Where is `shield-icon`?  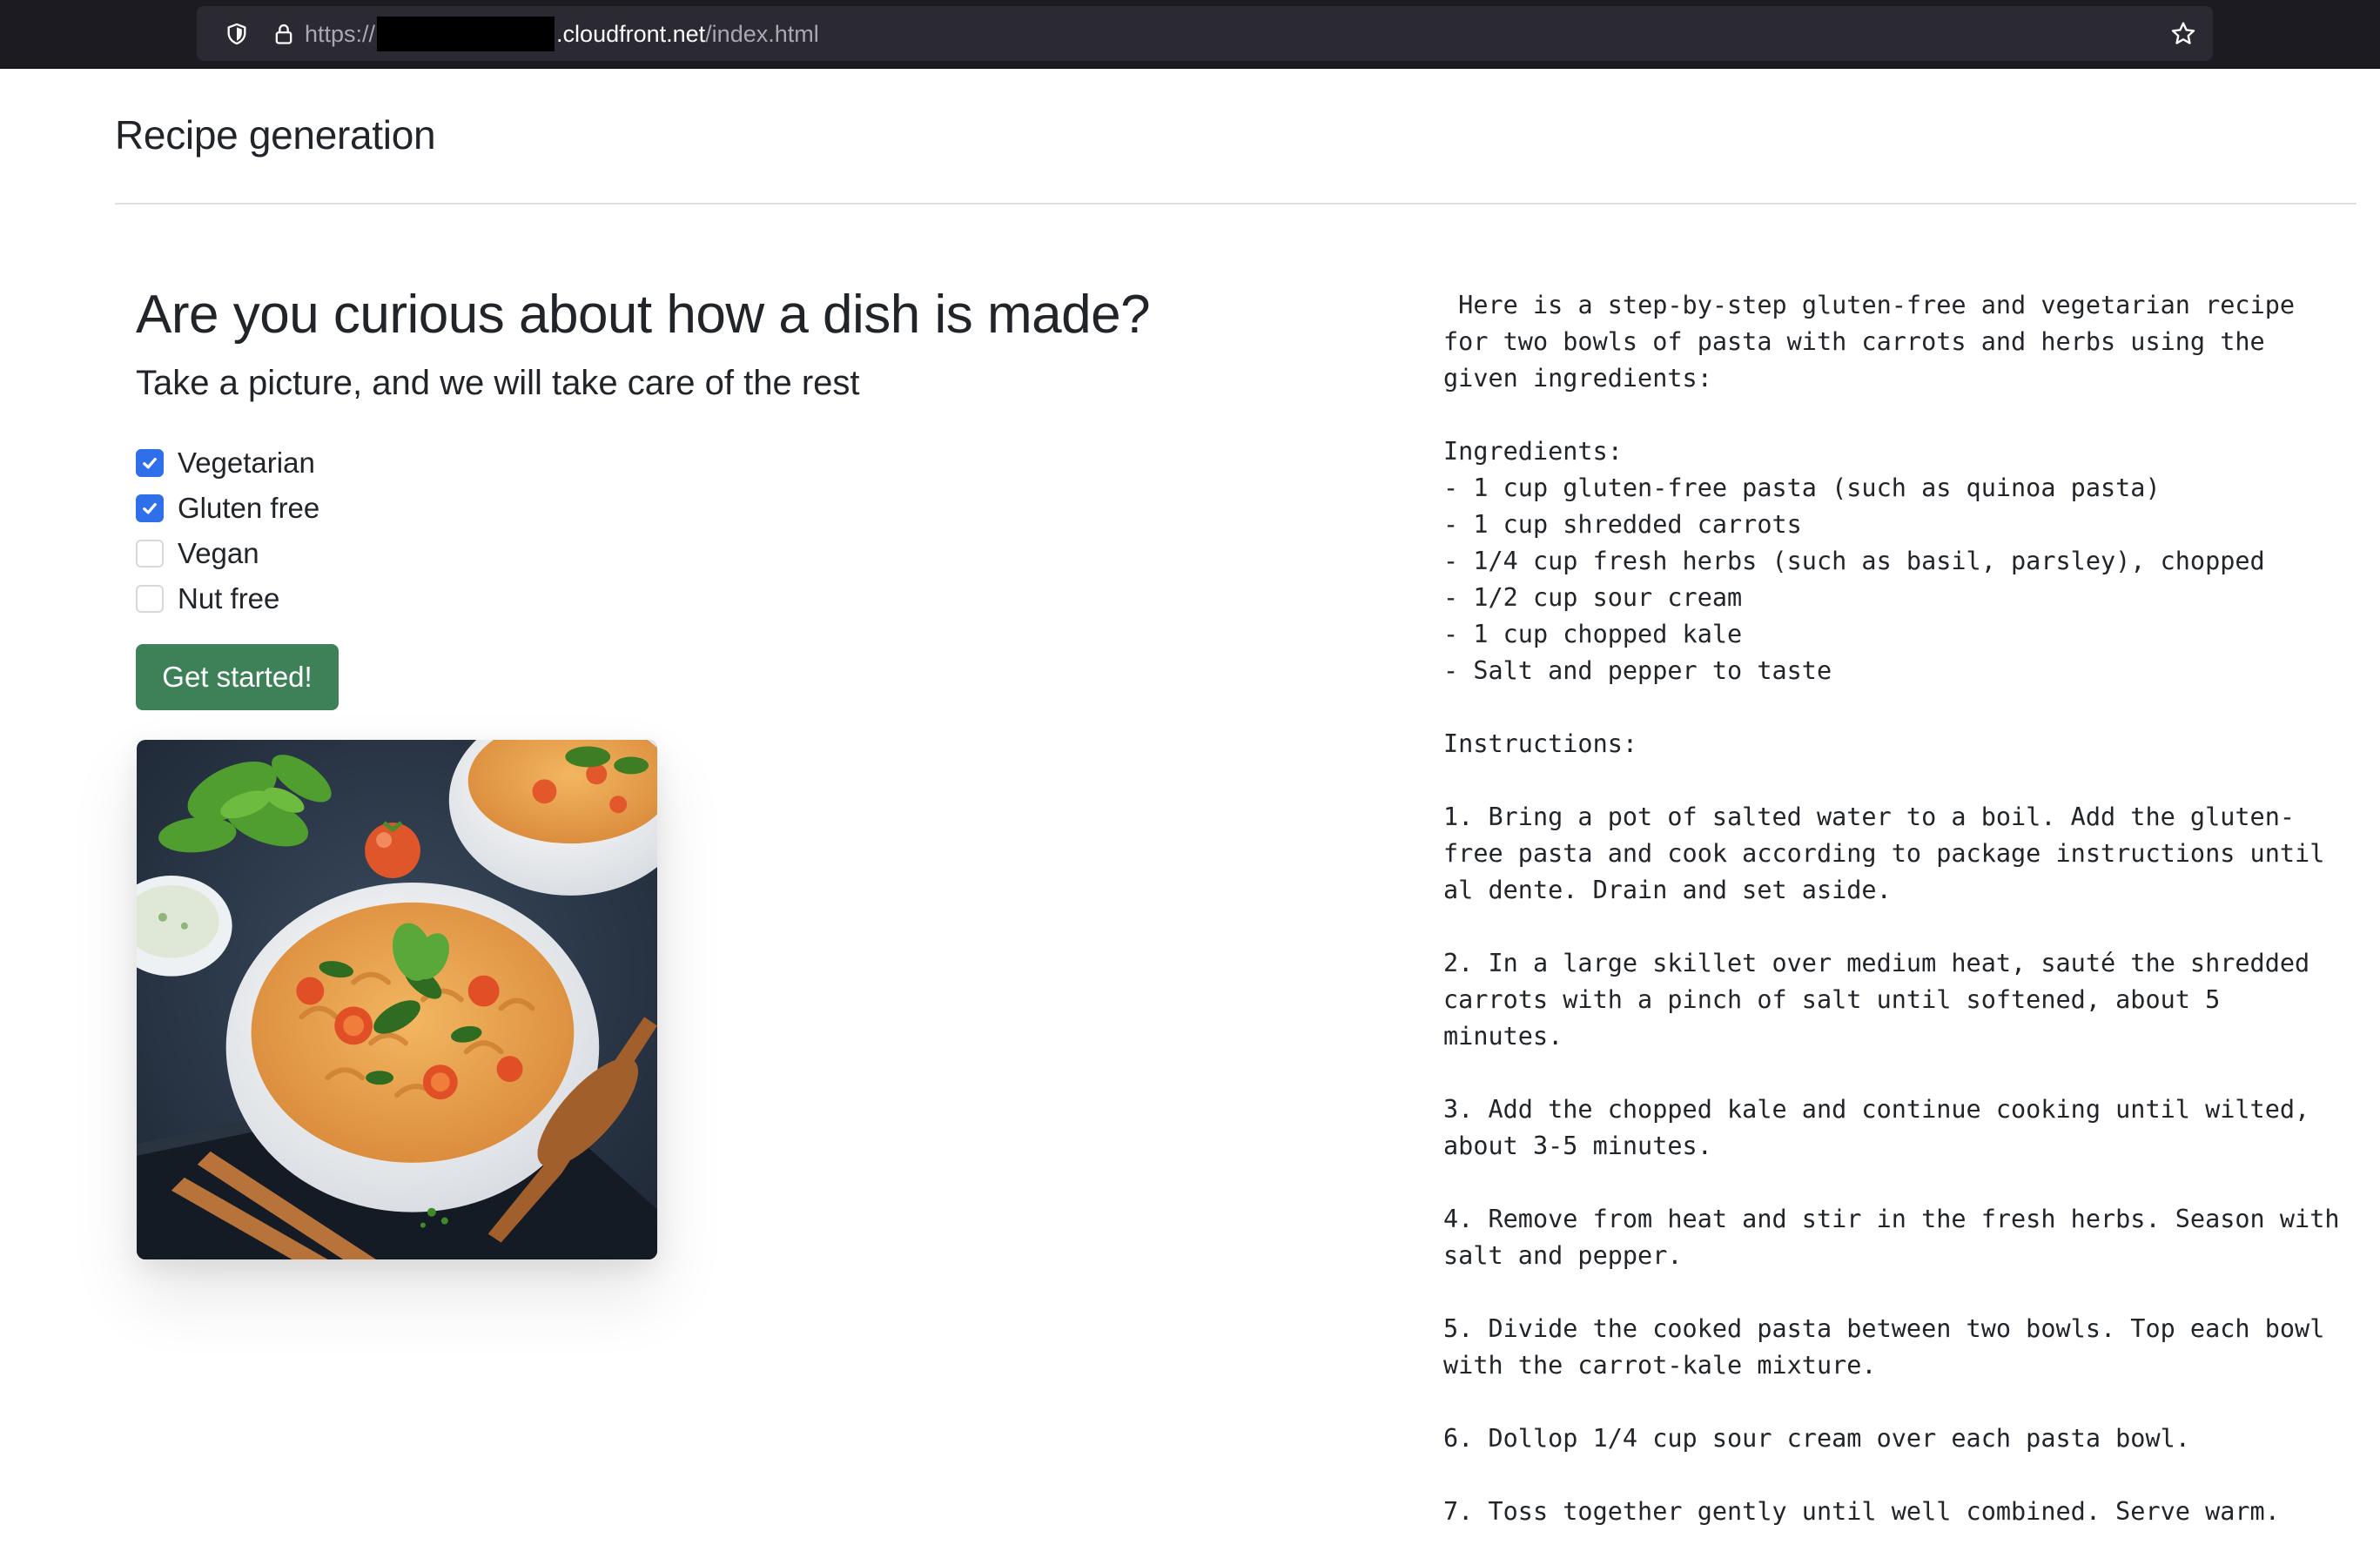 shield-icon is located at coordinates (237, 34).